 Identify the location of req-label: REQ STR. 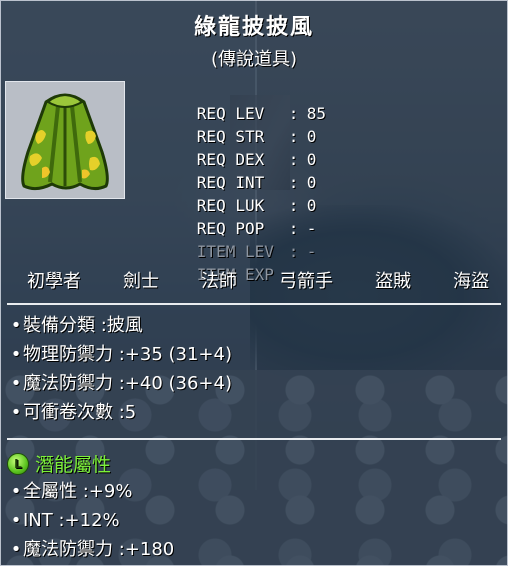
(230, 136).